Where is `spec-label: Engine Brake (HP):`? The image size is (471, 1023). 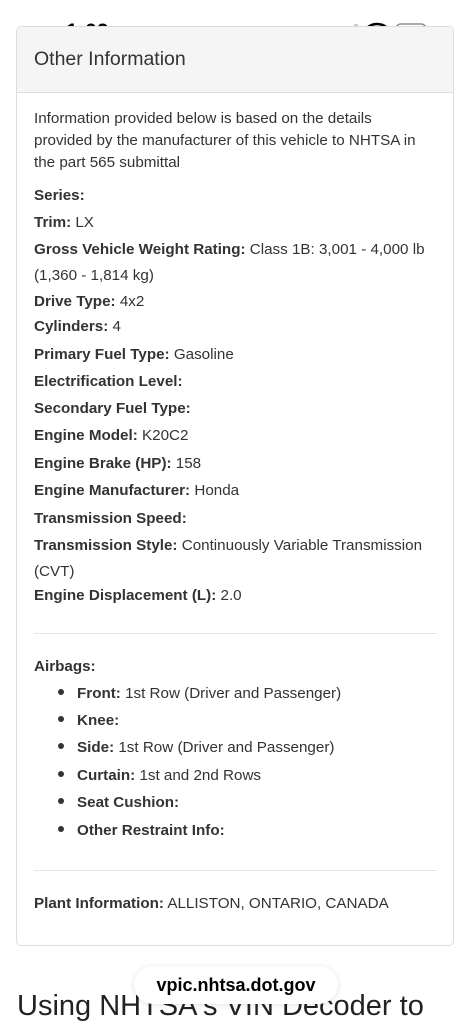
spec-label: Engine Brake (HP): is located at coordinates (103, 463).